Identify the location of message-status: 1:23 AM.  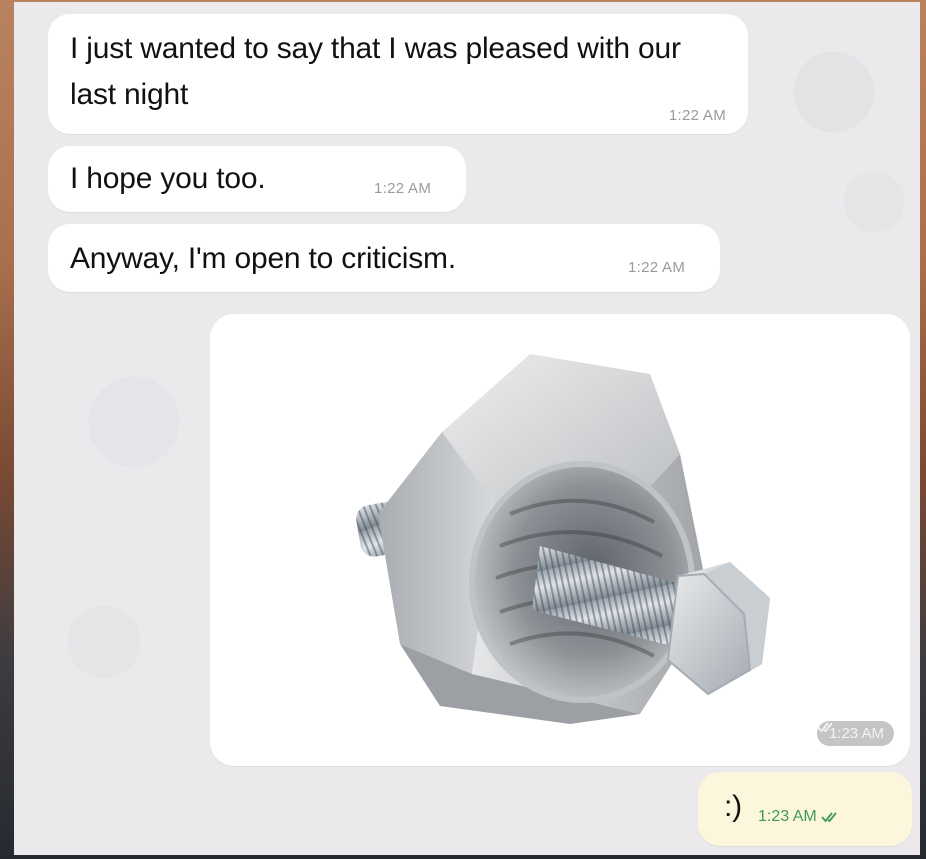
(799, 817).